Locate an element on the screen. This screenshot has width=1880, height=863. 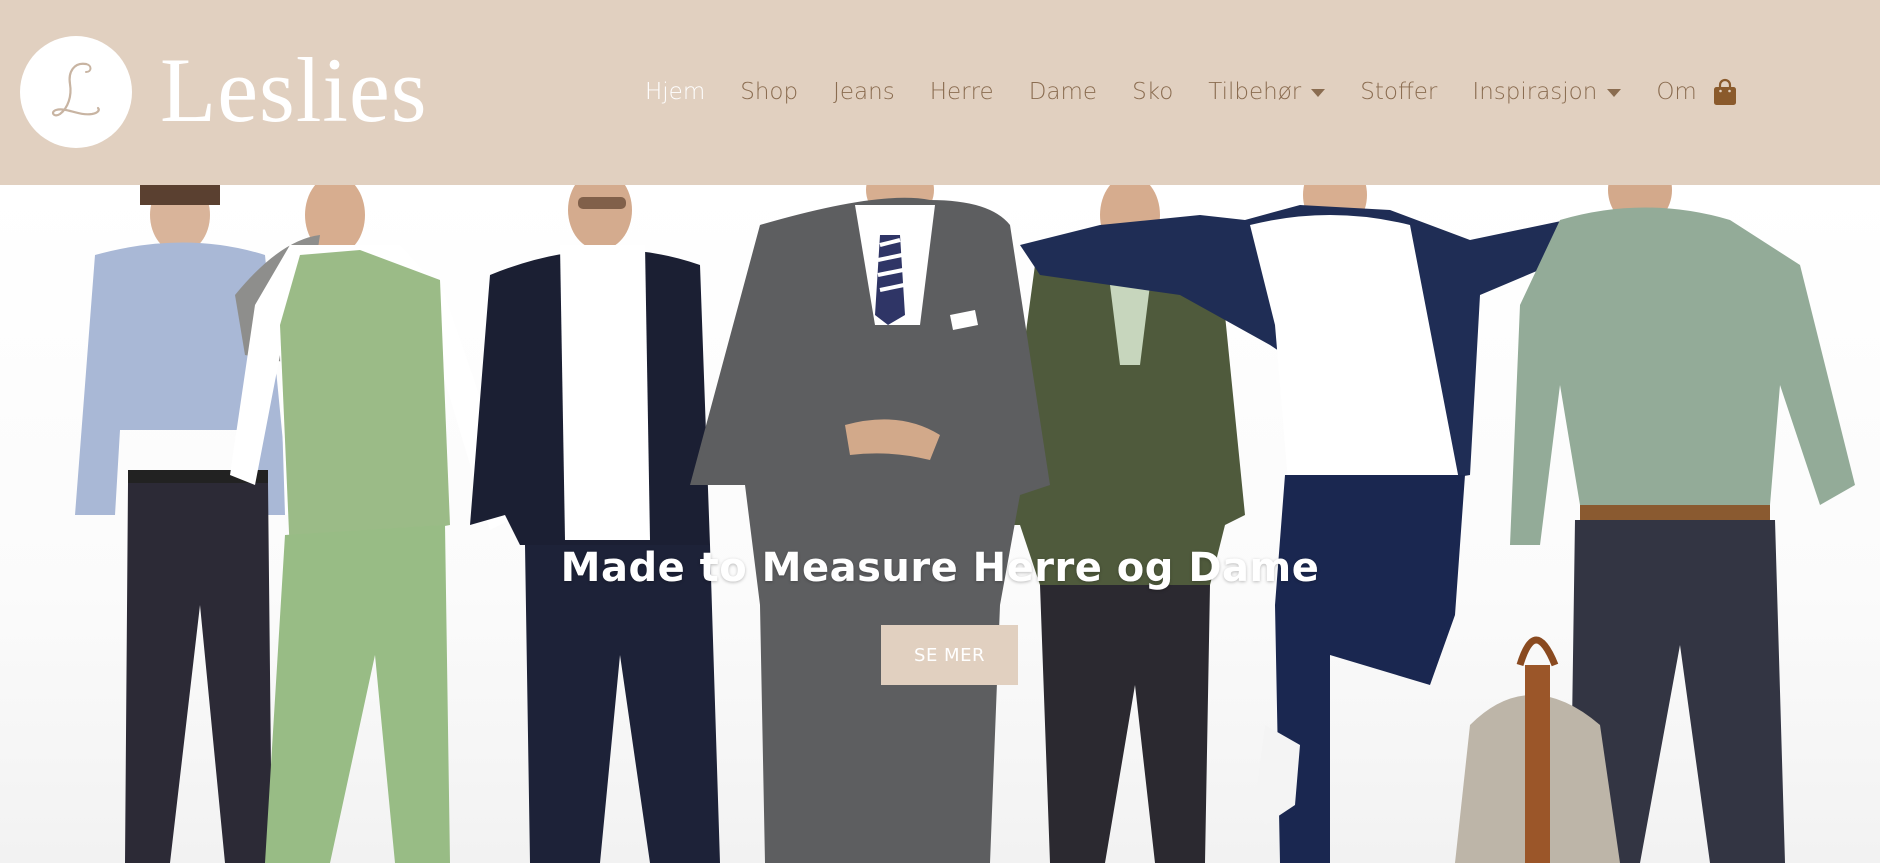
nav-label: Inspirasjon is located at coordinates (1535, 92).